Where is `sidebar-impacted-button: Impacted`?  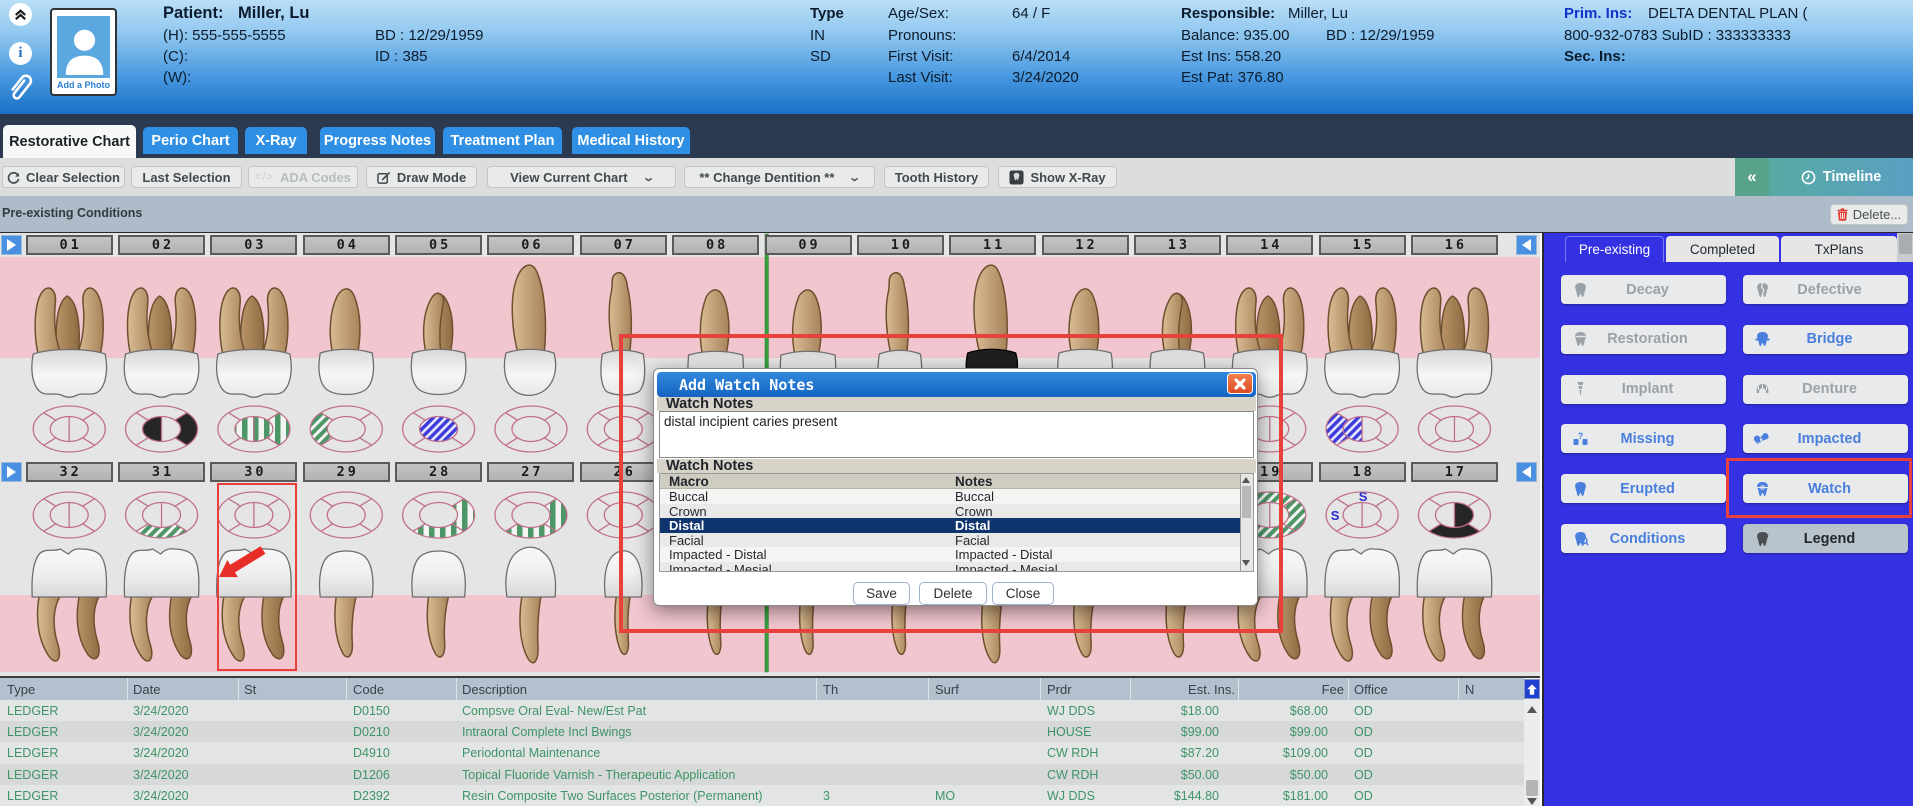 sidebar-impacted-button: Impacted is located at coordinates (1825, 439).